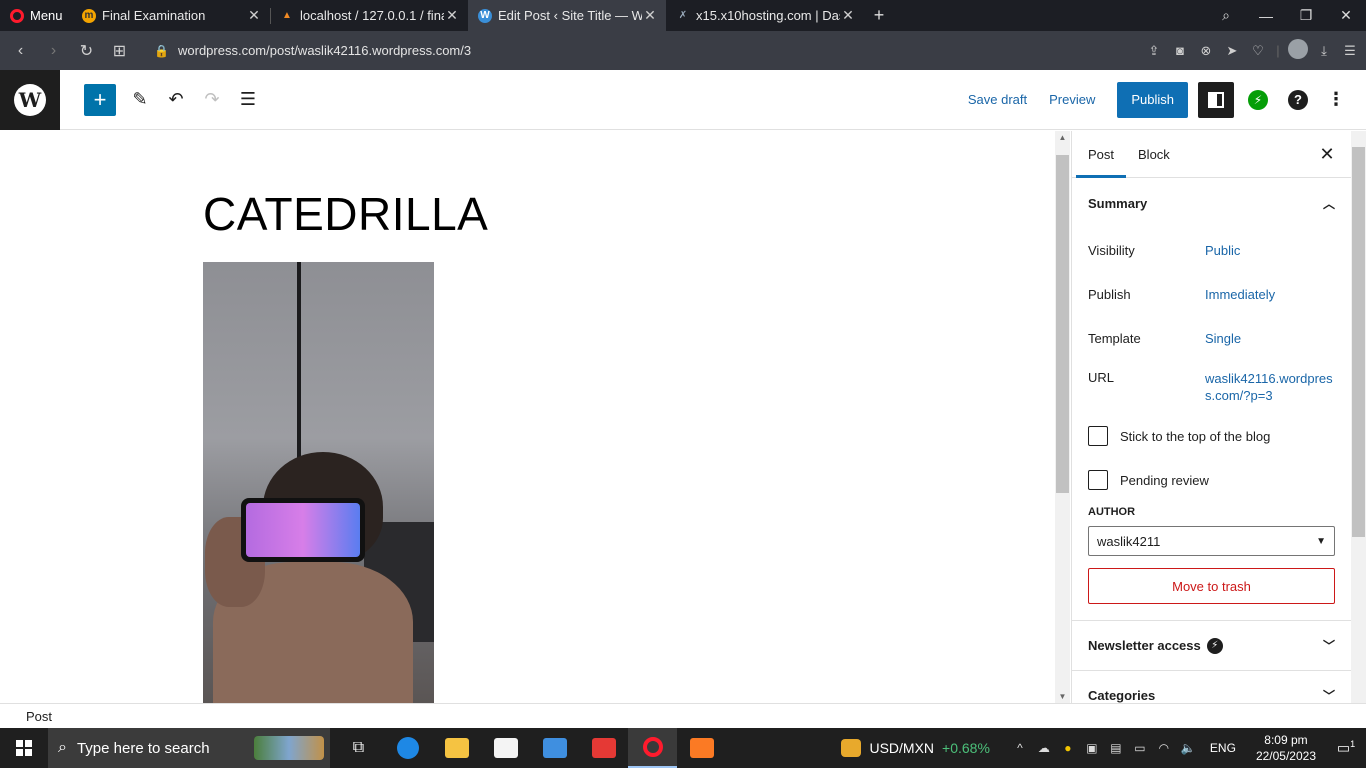 This screenshot has width=1366, height=768. What do you see at coordinates (119, 51) in the screenshot?
I see `tabs-grid-icon: ⊞` at bounding box center [119, 51].